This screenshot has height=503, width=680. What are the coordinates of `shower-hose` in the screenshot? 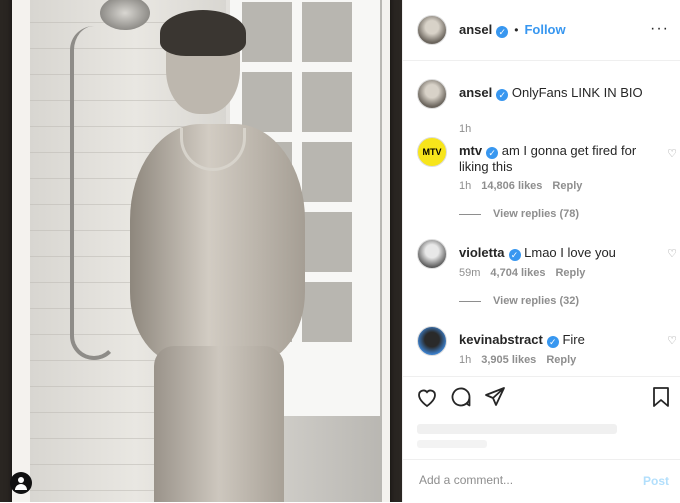 It's located at (94, 193).